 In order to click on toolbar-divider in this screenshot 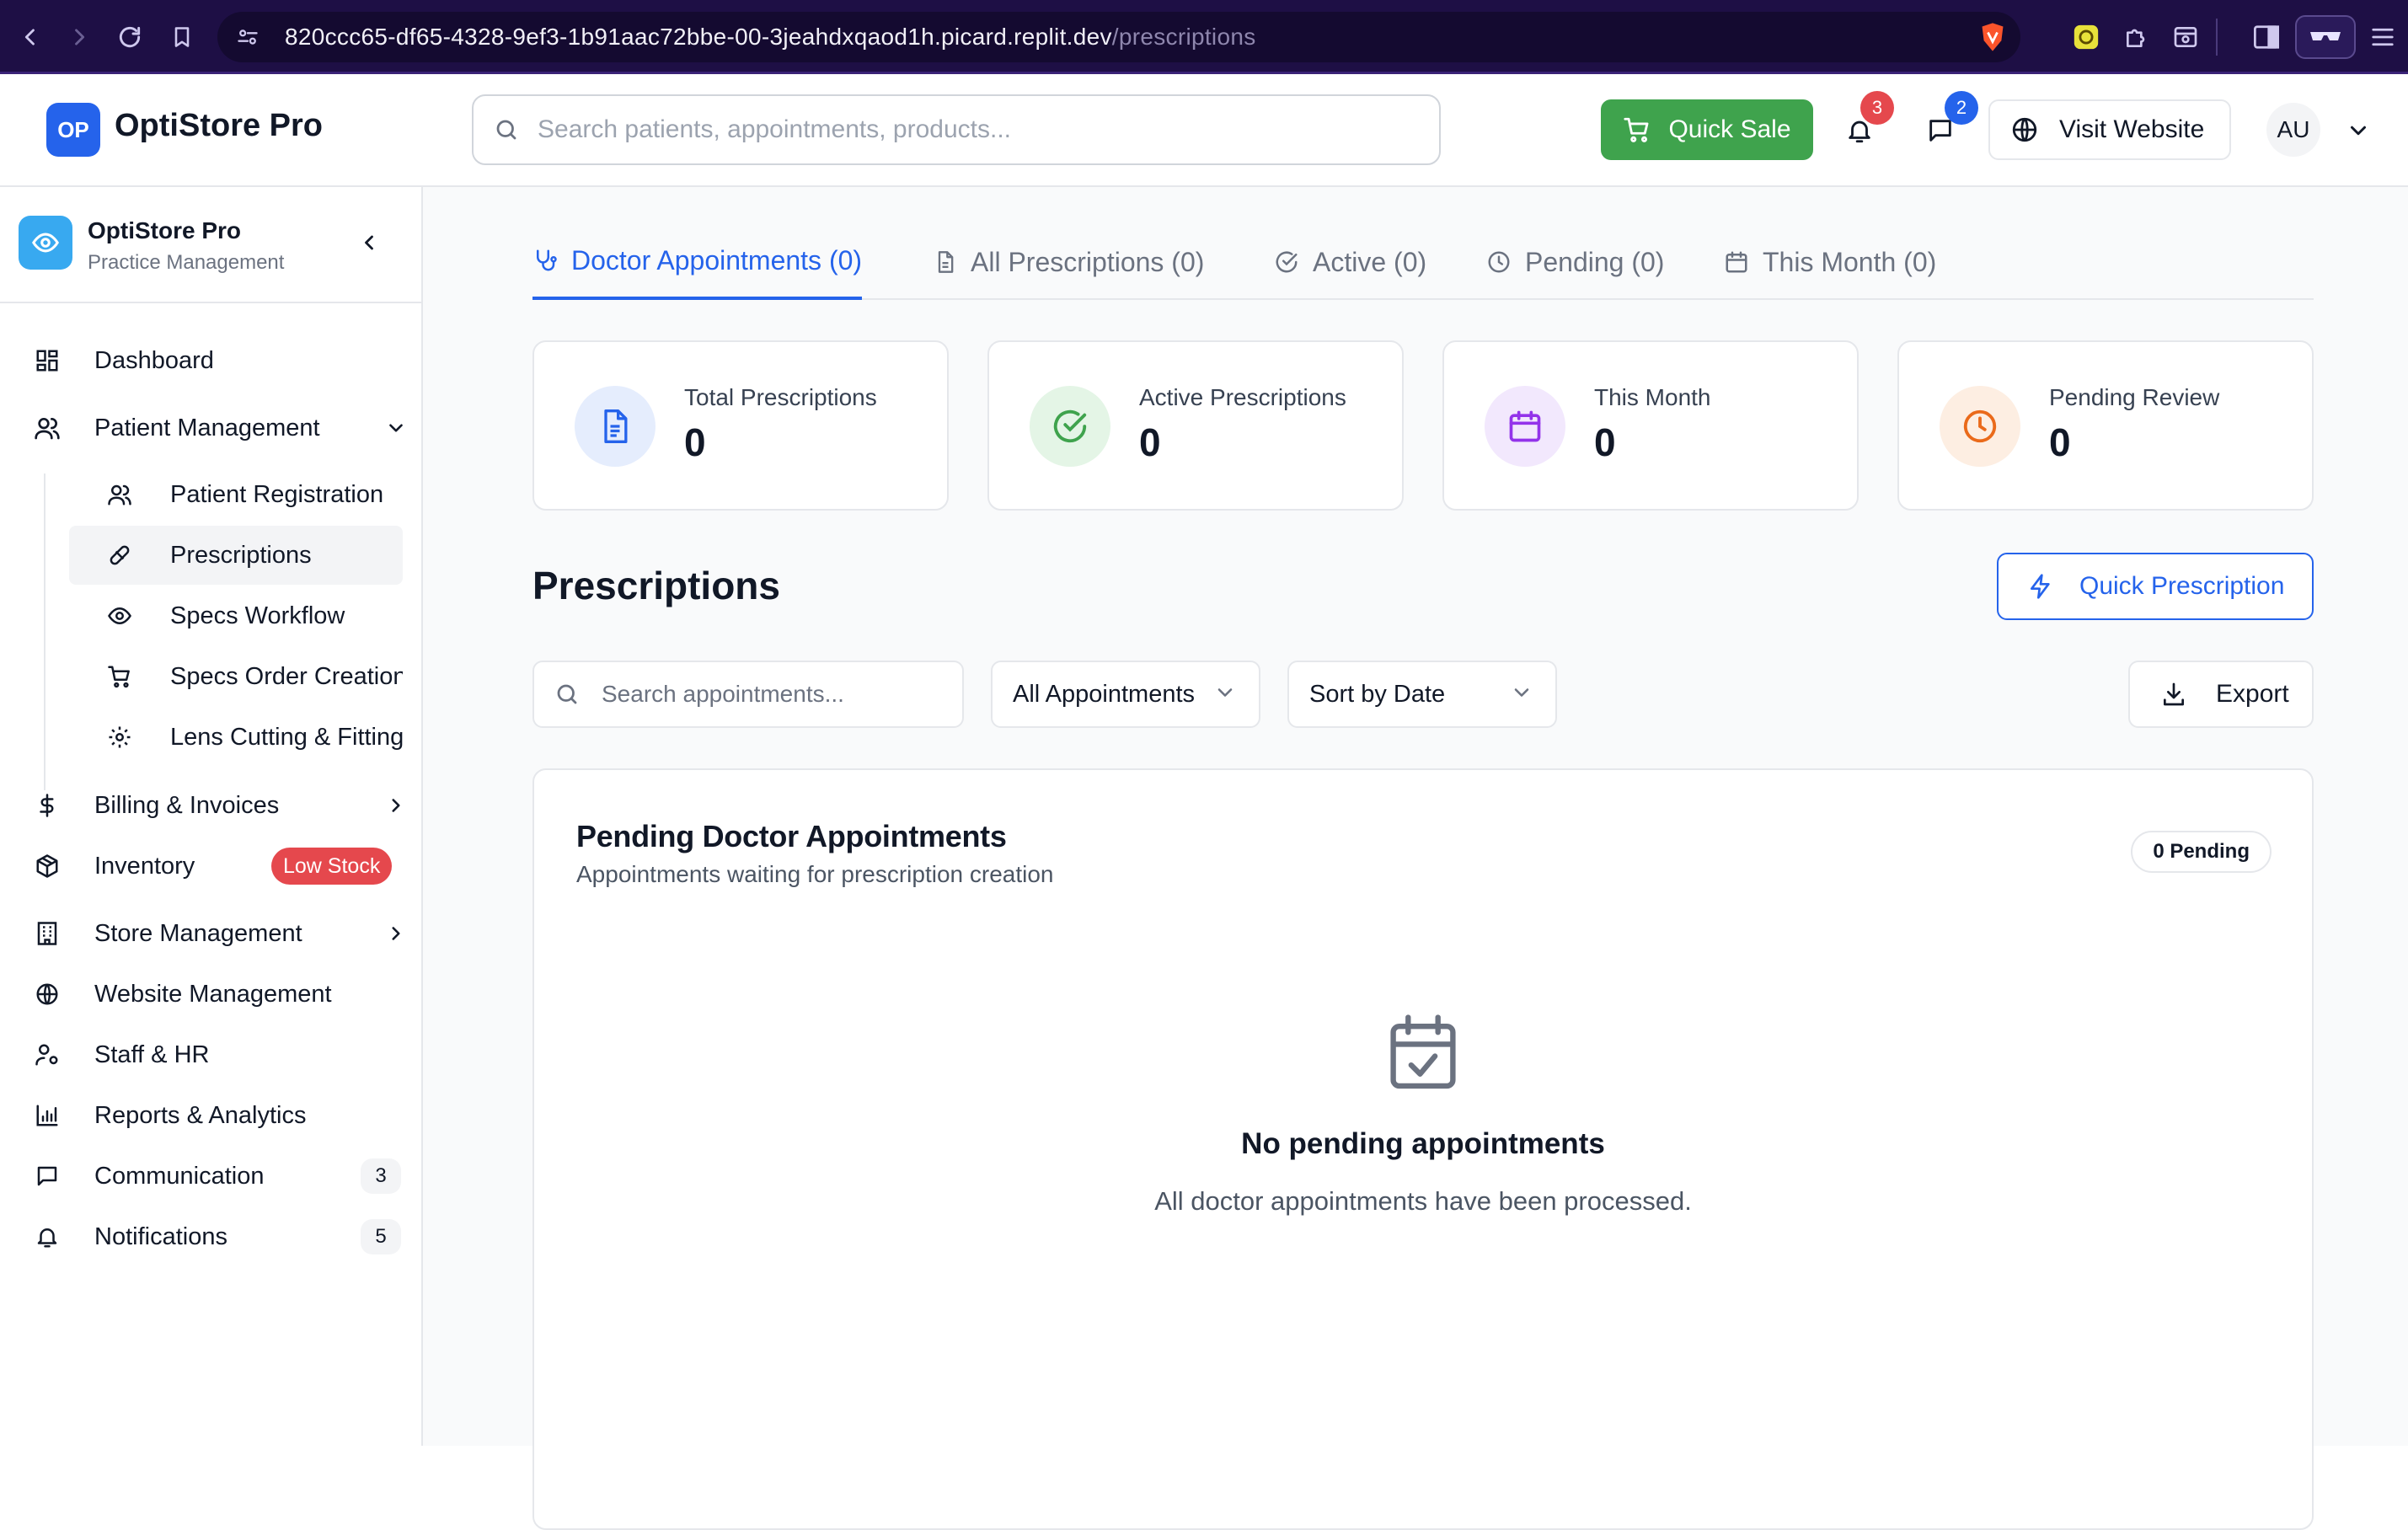, I will do `click(2217, 37)`.